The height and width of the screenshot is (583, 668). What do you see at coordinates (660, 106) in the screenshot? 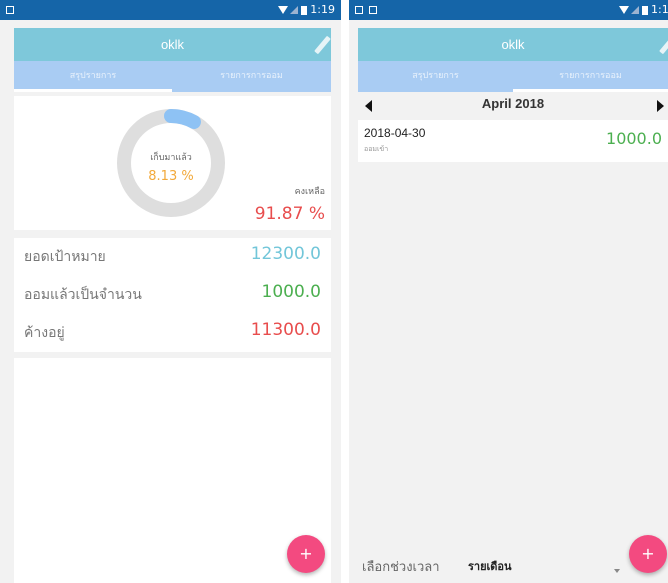
I see `next-month-arrow-icon` at bounding box center [660, 106].